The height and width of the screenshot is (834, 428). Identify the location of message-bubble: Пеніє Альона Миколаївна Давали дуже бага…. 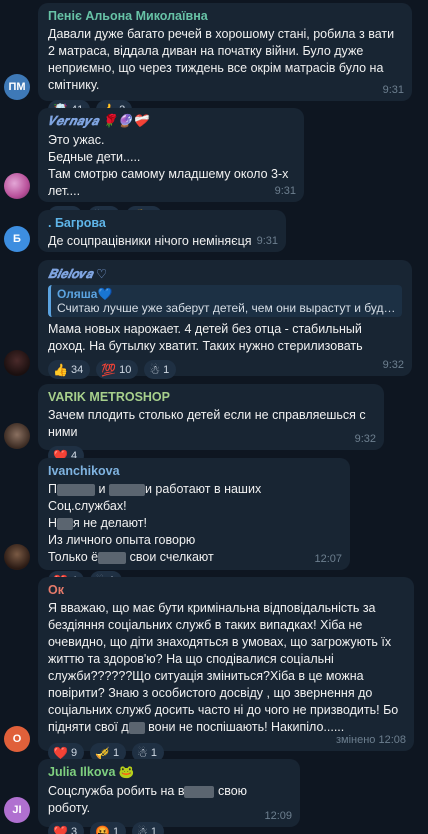
(225, 61).